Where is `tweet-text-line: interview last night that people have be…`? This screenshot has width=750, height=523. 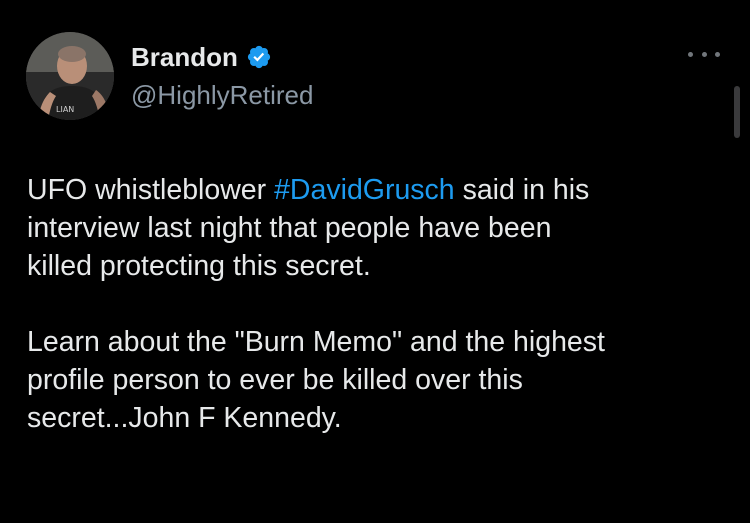 tweet-text-line: interview last night that people have be… is located at coordinates (289, 228).